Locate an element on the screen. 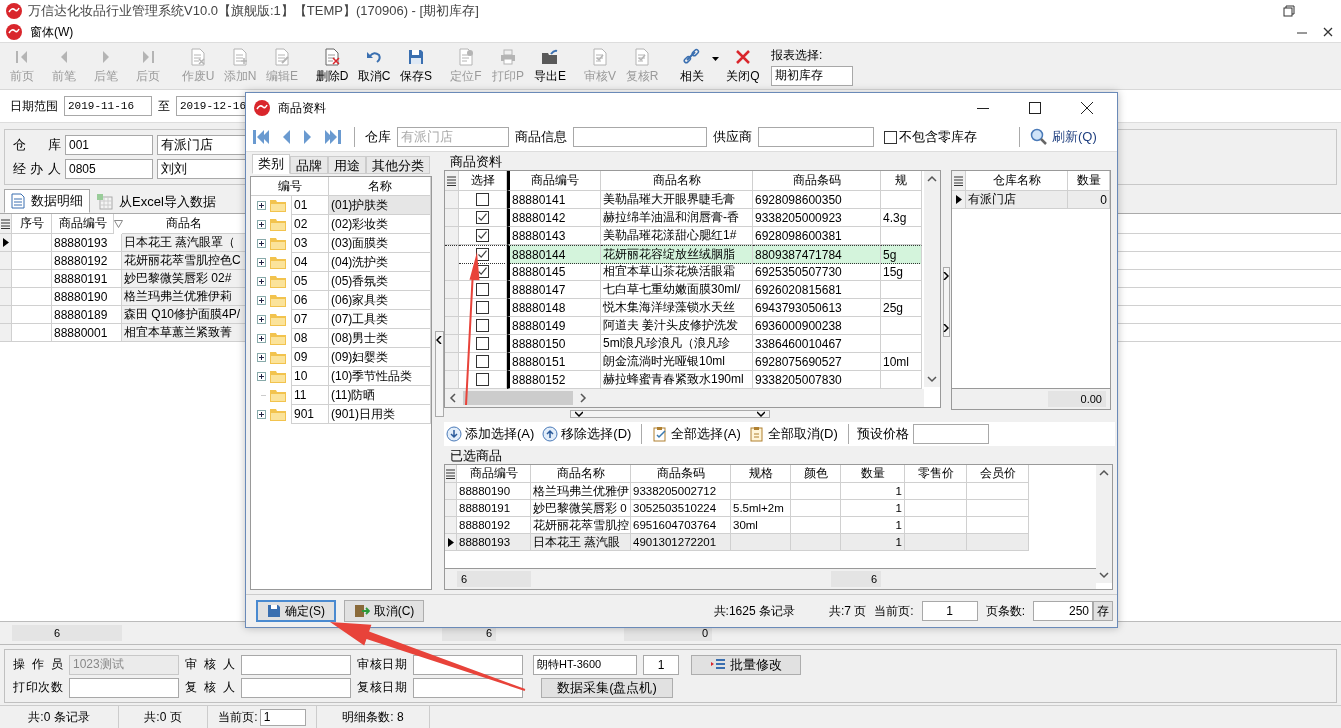 This screenshot has height=728, width=1341. restore-icon is located at coordinates (1289, 11).